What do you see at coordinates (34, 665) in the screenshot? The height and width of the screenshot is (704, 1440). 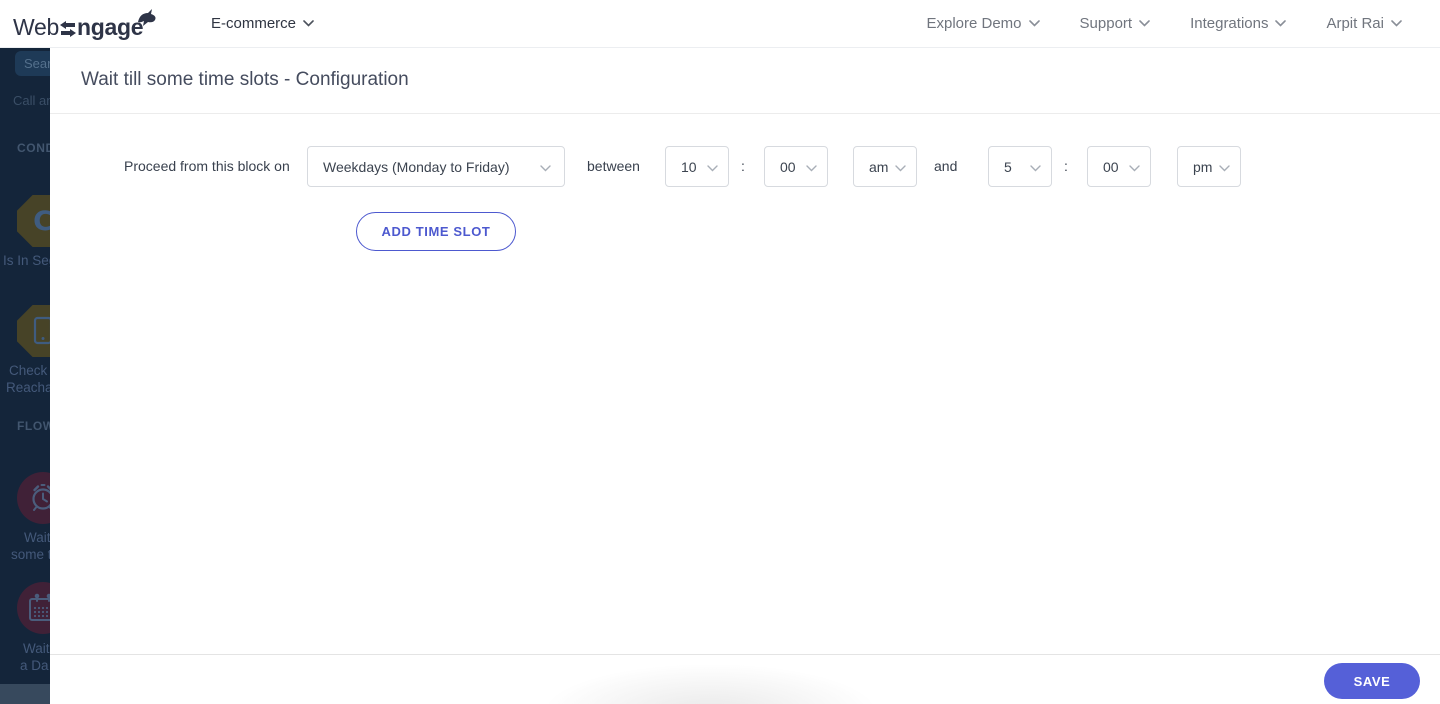 I see `wait-date-label-line2: a Da` at bounding box center [34, 665].